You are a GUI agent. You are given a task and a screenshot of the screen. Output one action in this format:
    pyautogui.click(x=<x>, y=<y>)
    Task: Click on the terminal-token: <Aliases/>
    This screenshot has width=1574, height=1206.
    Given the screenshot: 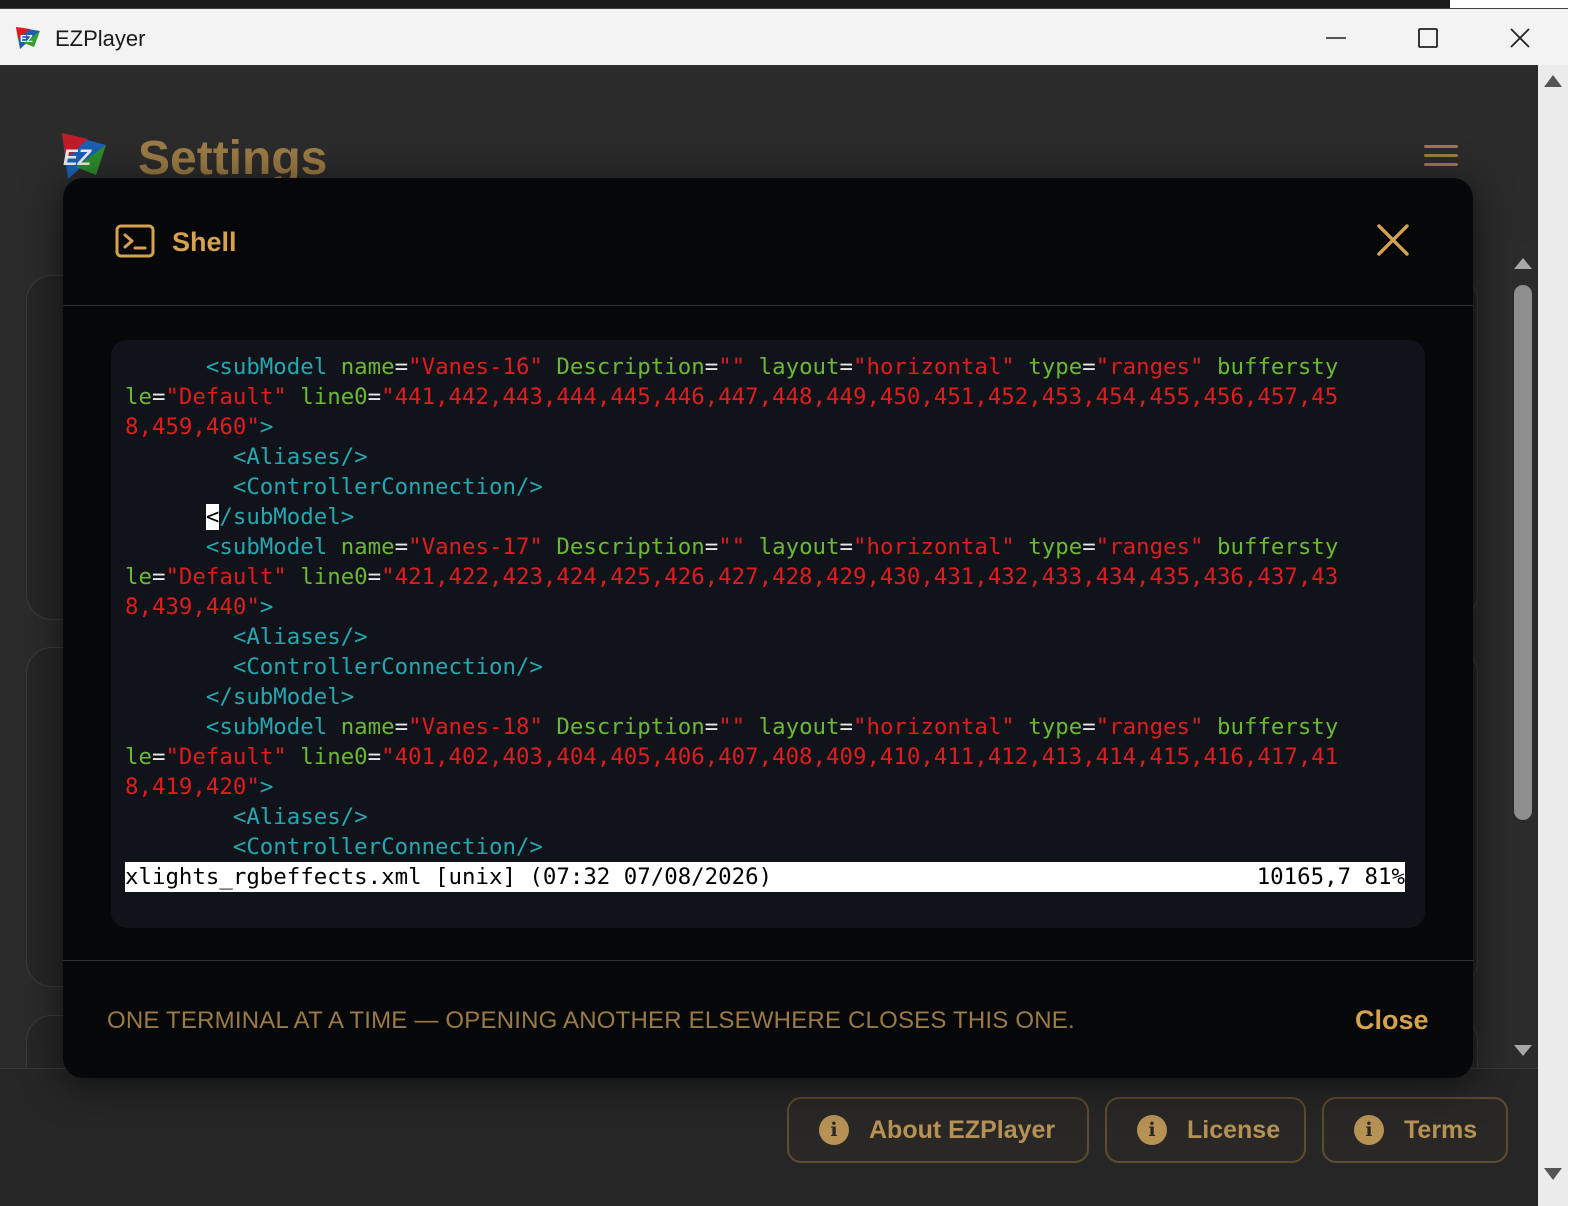 What is the action you would take?
    pyautogui.click(x=300, y=457)
    